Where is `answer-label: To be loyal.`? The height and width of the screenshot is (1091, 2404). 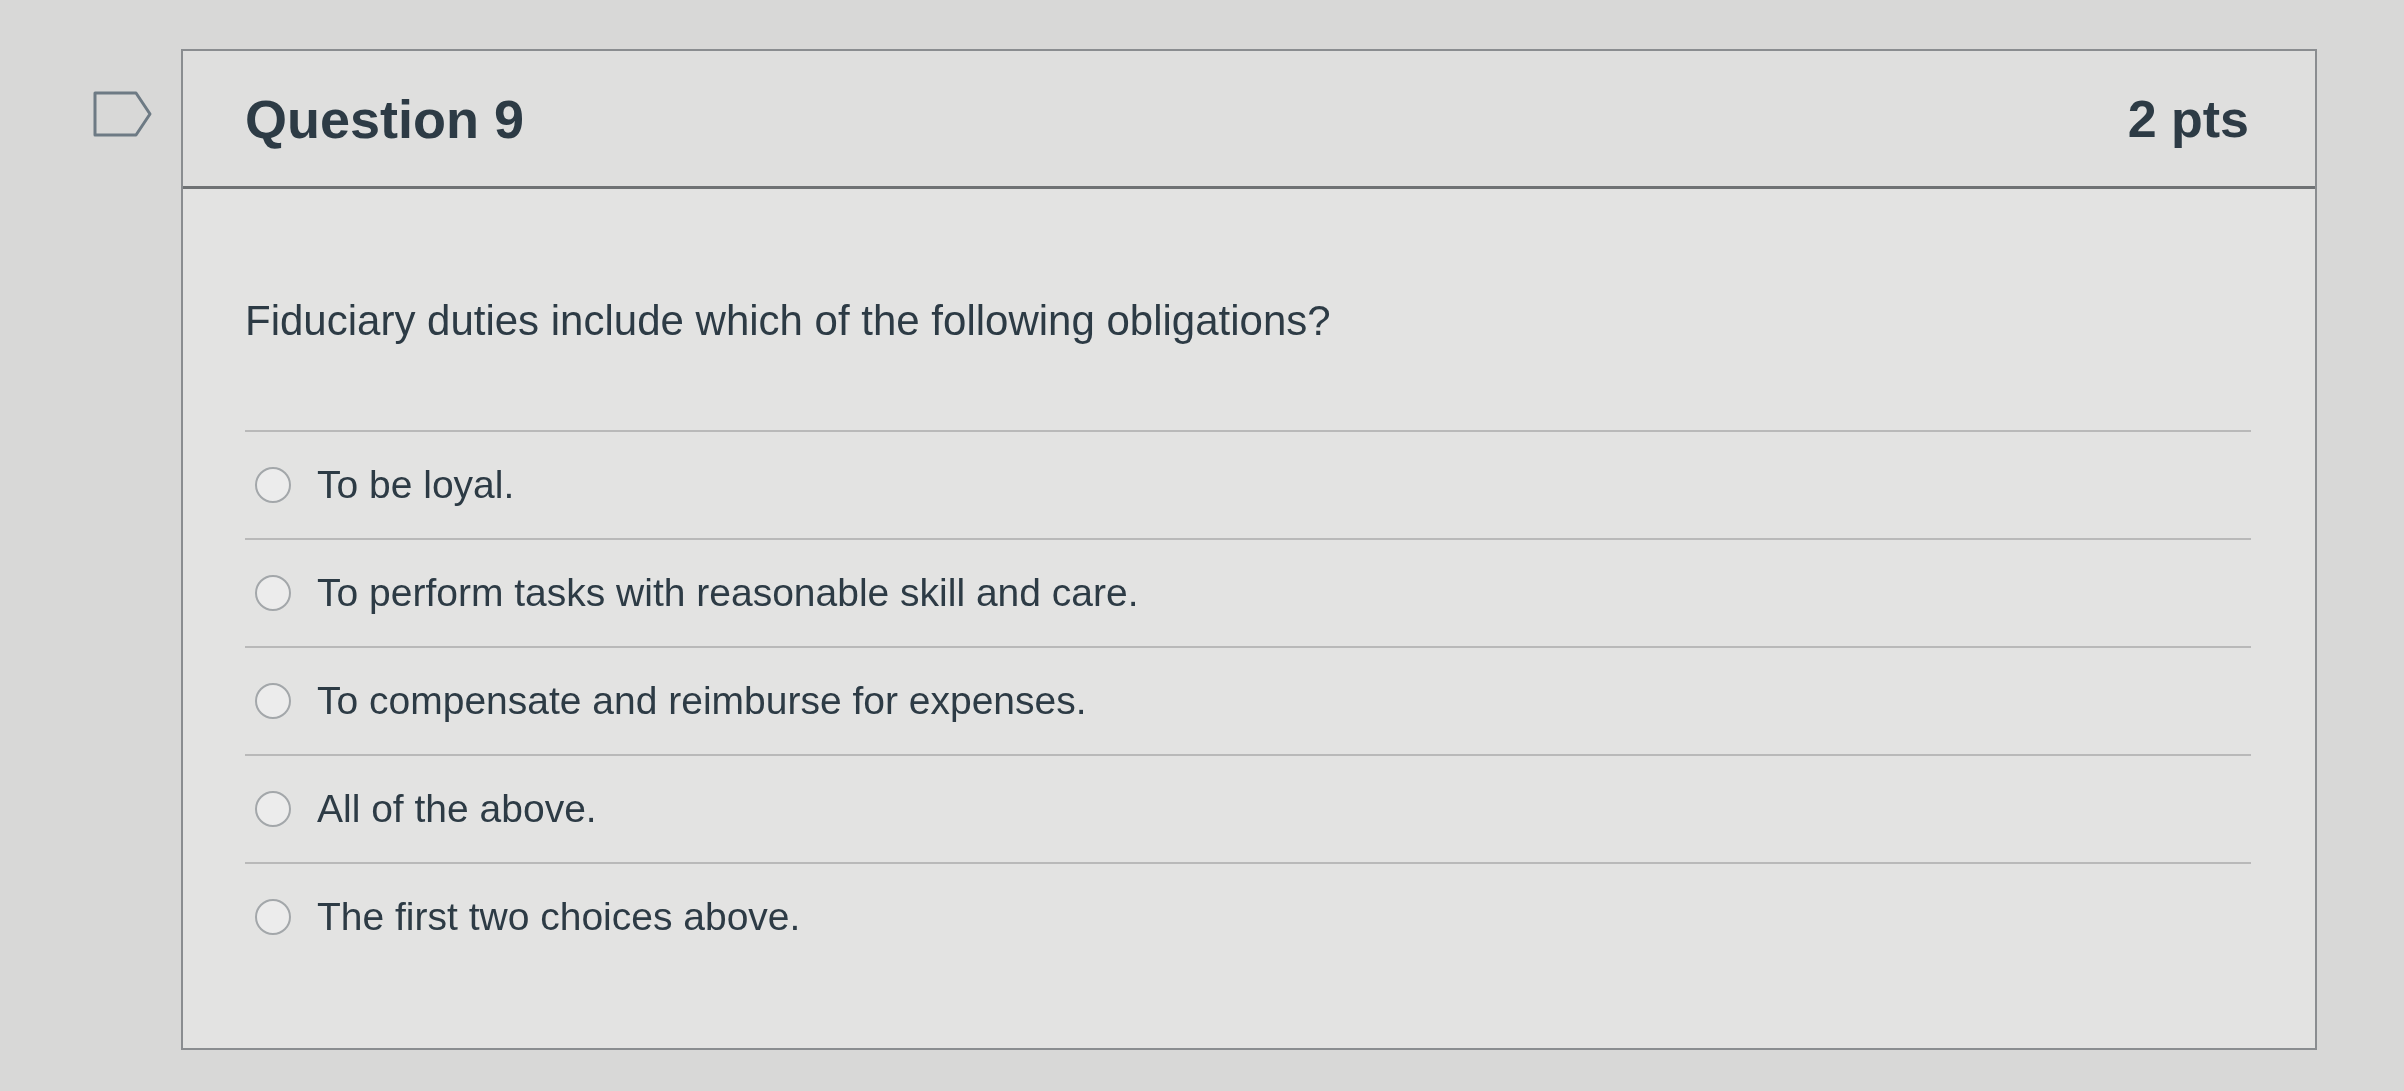
answer-label: To be loyal. is located at coordinates (416, 485).